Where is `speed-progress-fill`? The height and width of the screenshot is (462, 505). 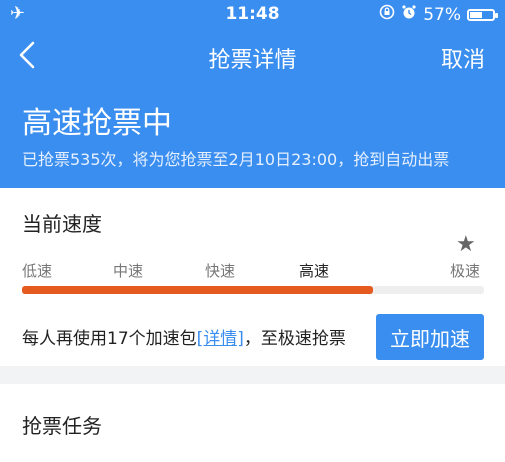 speed-progress-fill is located at coordinates (198, 290).